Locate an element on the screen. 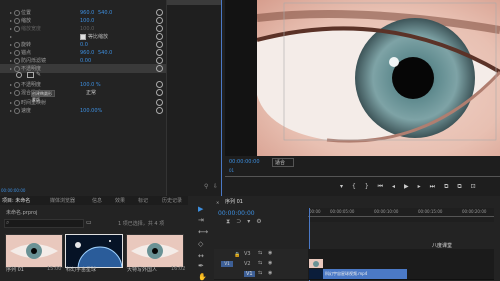  tab-effects: 效果 is located at coordinates (120, 200).